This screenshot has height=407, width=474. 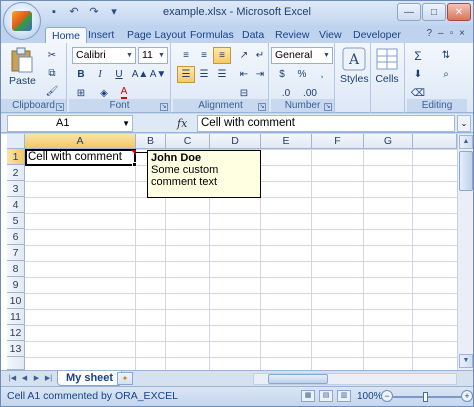 What do you see at coordinates (370, 396) in the screenshot?
I see `zoom-level: 100%` at bounding box center [370, 396].